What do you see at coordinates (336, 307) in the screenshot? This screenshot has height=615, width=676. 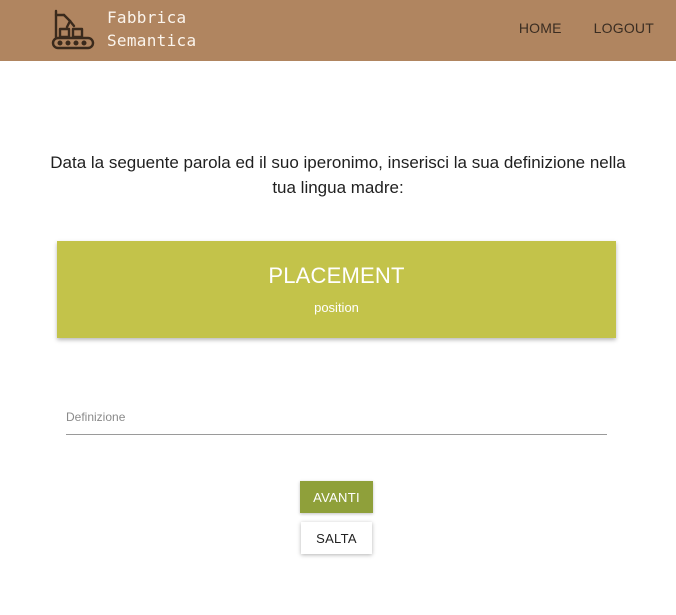 I see `hypernym: position` at bounding box center [336, 307].